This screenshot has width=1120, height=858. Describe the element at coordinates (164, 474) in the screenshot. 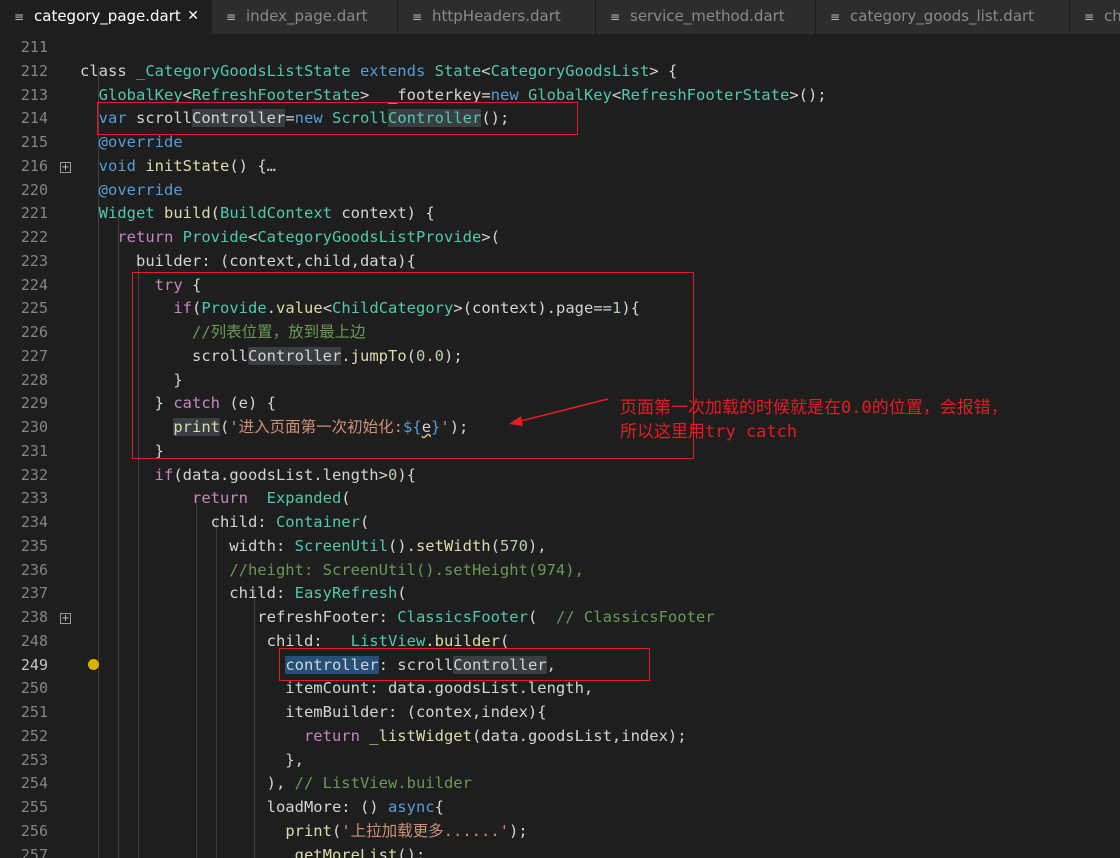

I see `code-token: if` at that location.